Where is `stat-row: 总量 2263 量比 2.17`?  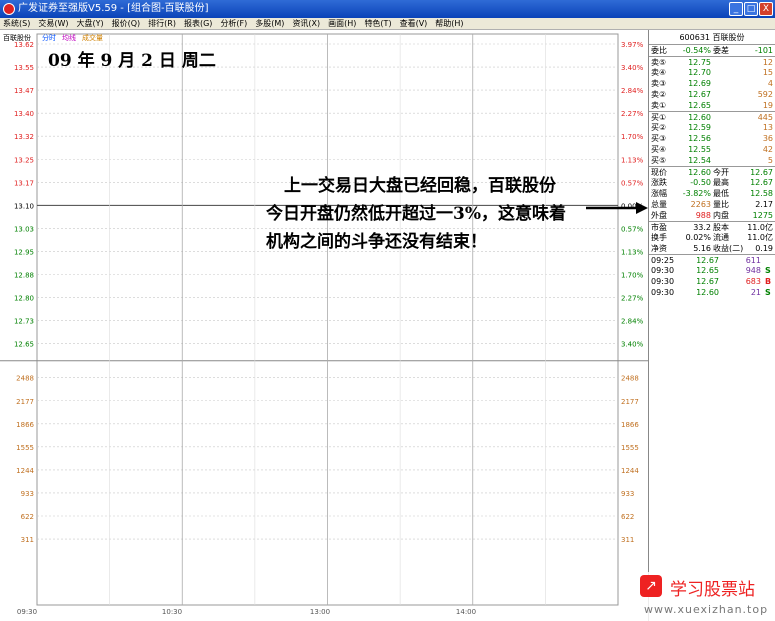 stat-row: 总量 2263 量比 2.17 is located at coordinates (712, 204).